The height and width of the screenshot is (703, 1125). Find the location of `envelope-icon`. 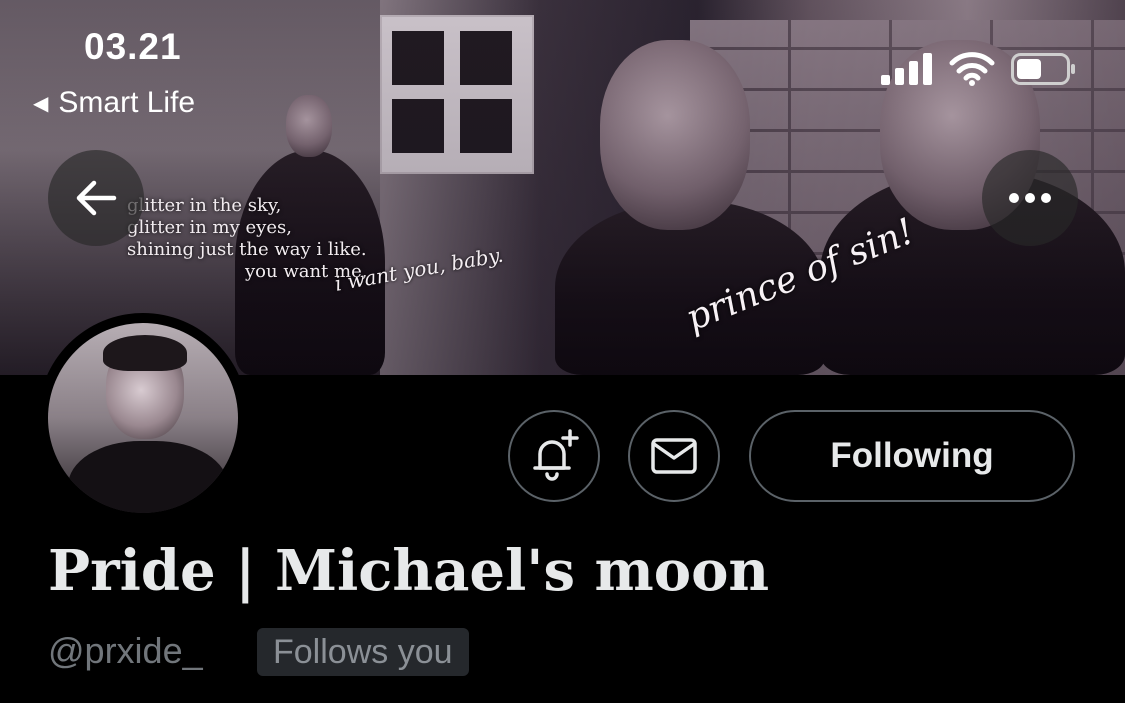

envelope-icon is located at coordinates (674, 456).